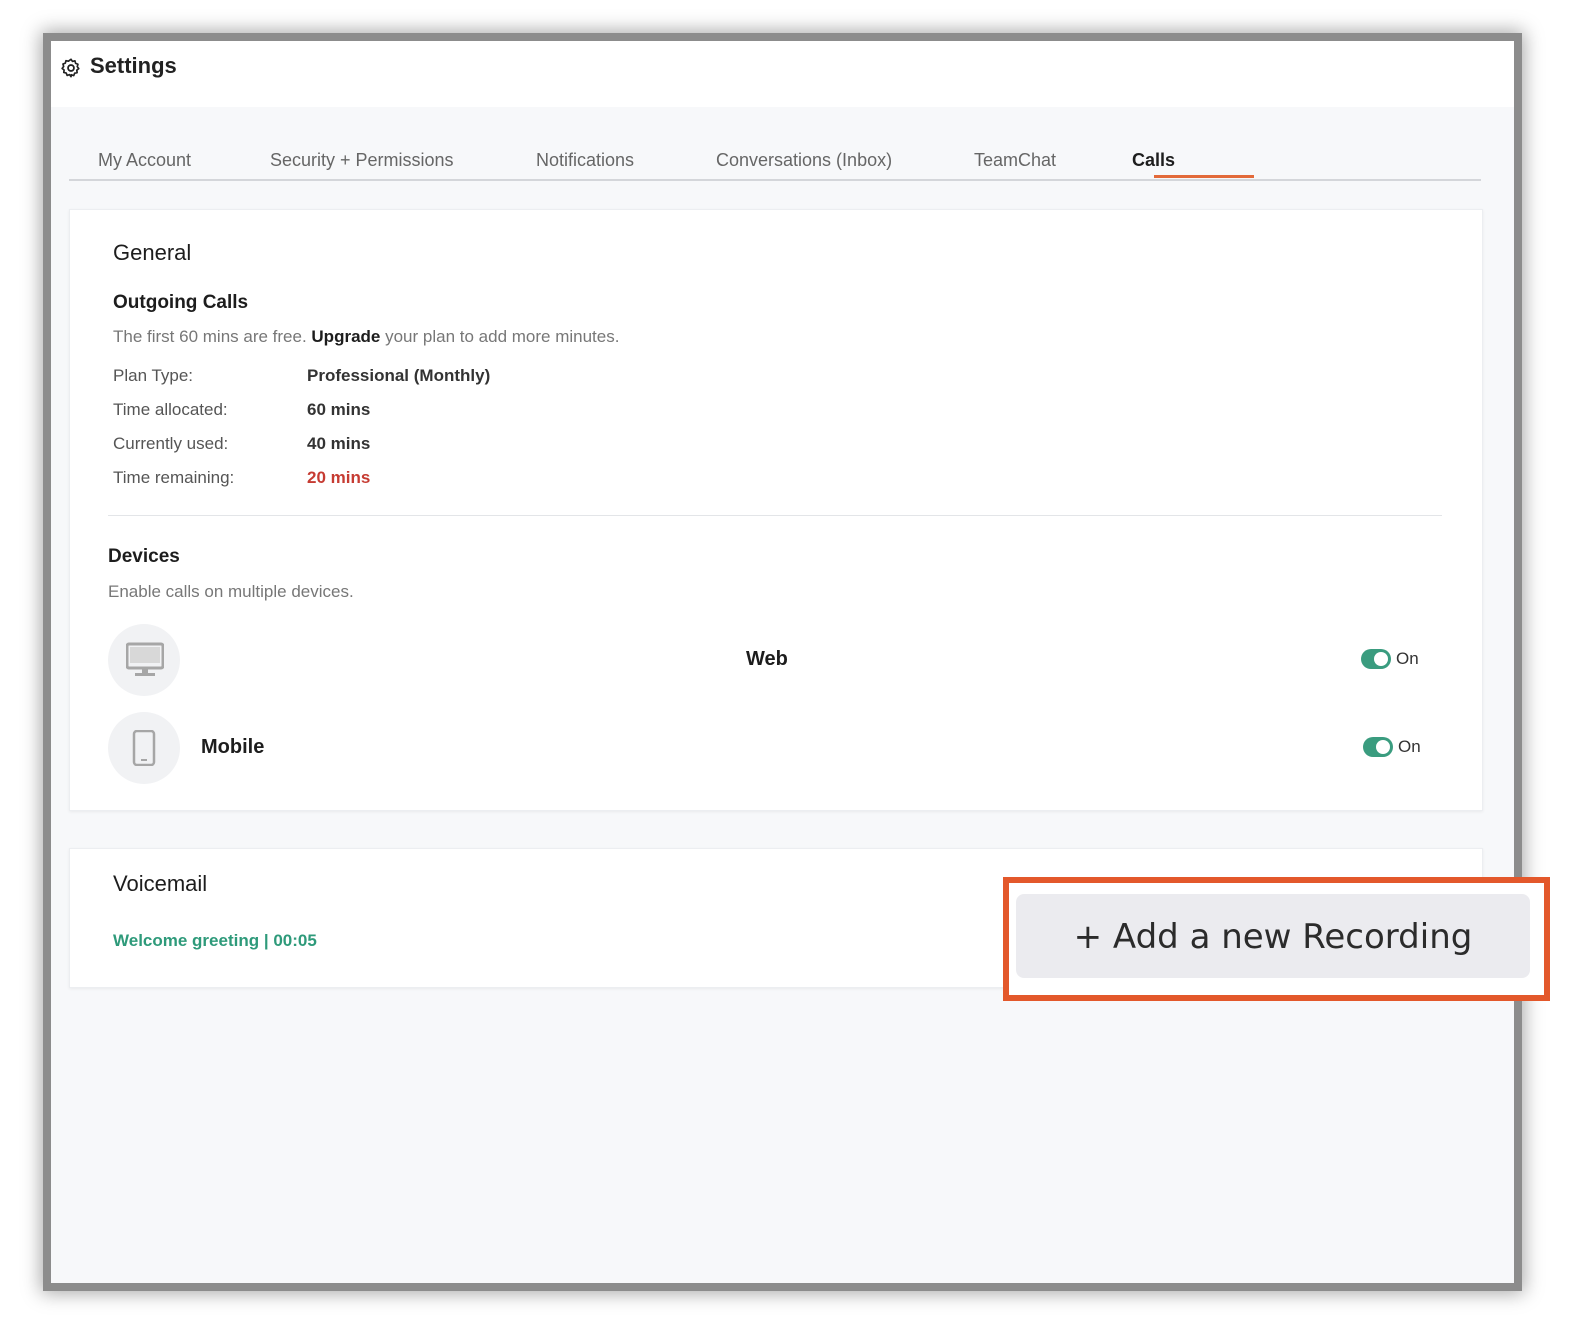 The height and width of the screenshot is (1322, 1592). I want to click on tab-my-account: My Account, so click(144, 164).